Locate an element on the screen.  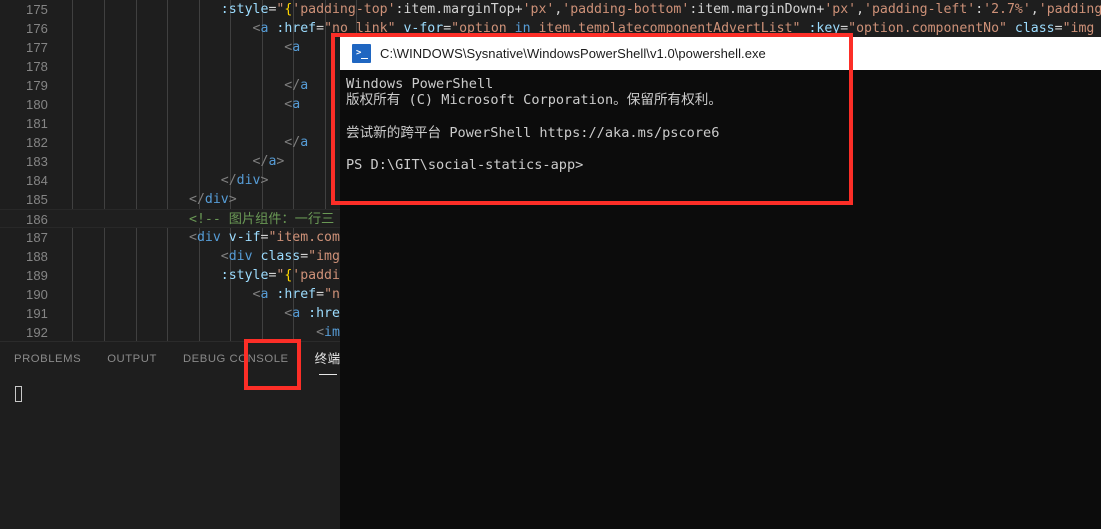
console-line: PS D:\GIT\social-statics-app> is located at coordinates (465, 164).